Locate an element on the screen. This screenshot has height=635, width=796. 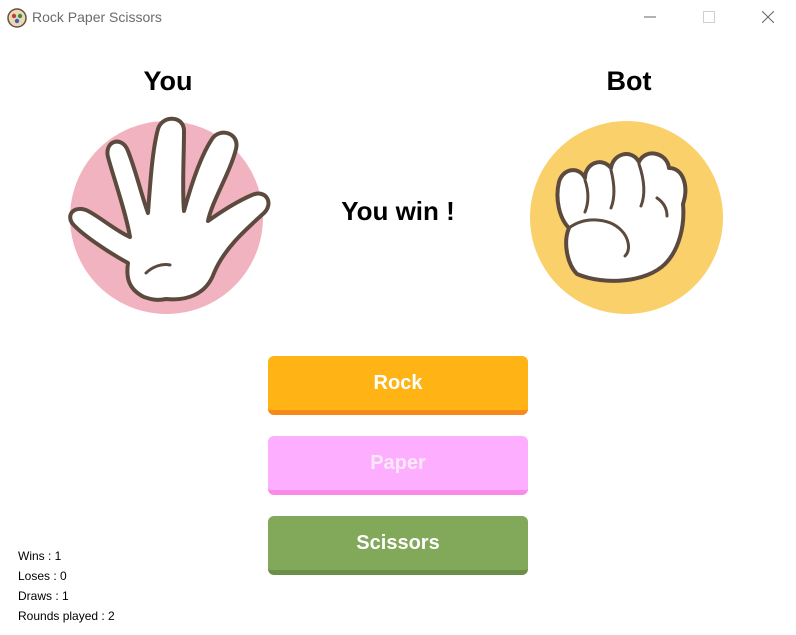
you-label: You is located at coordinates (168, 81).